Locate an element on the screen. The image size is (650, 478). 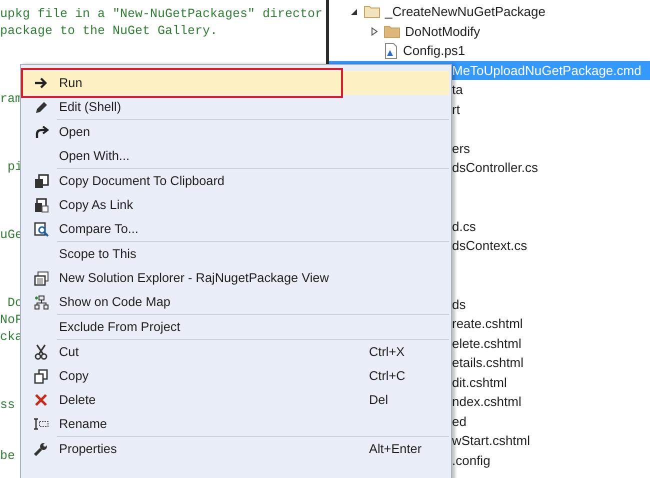
file-name: elete.cshtml is located at coordinates (487, 343).